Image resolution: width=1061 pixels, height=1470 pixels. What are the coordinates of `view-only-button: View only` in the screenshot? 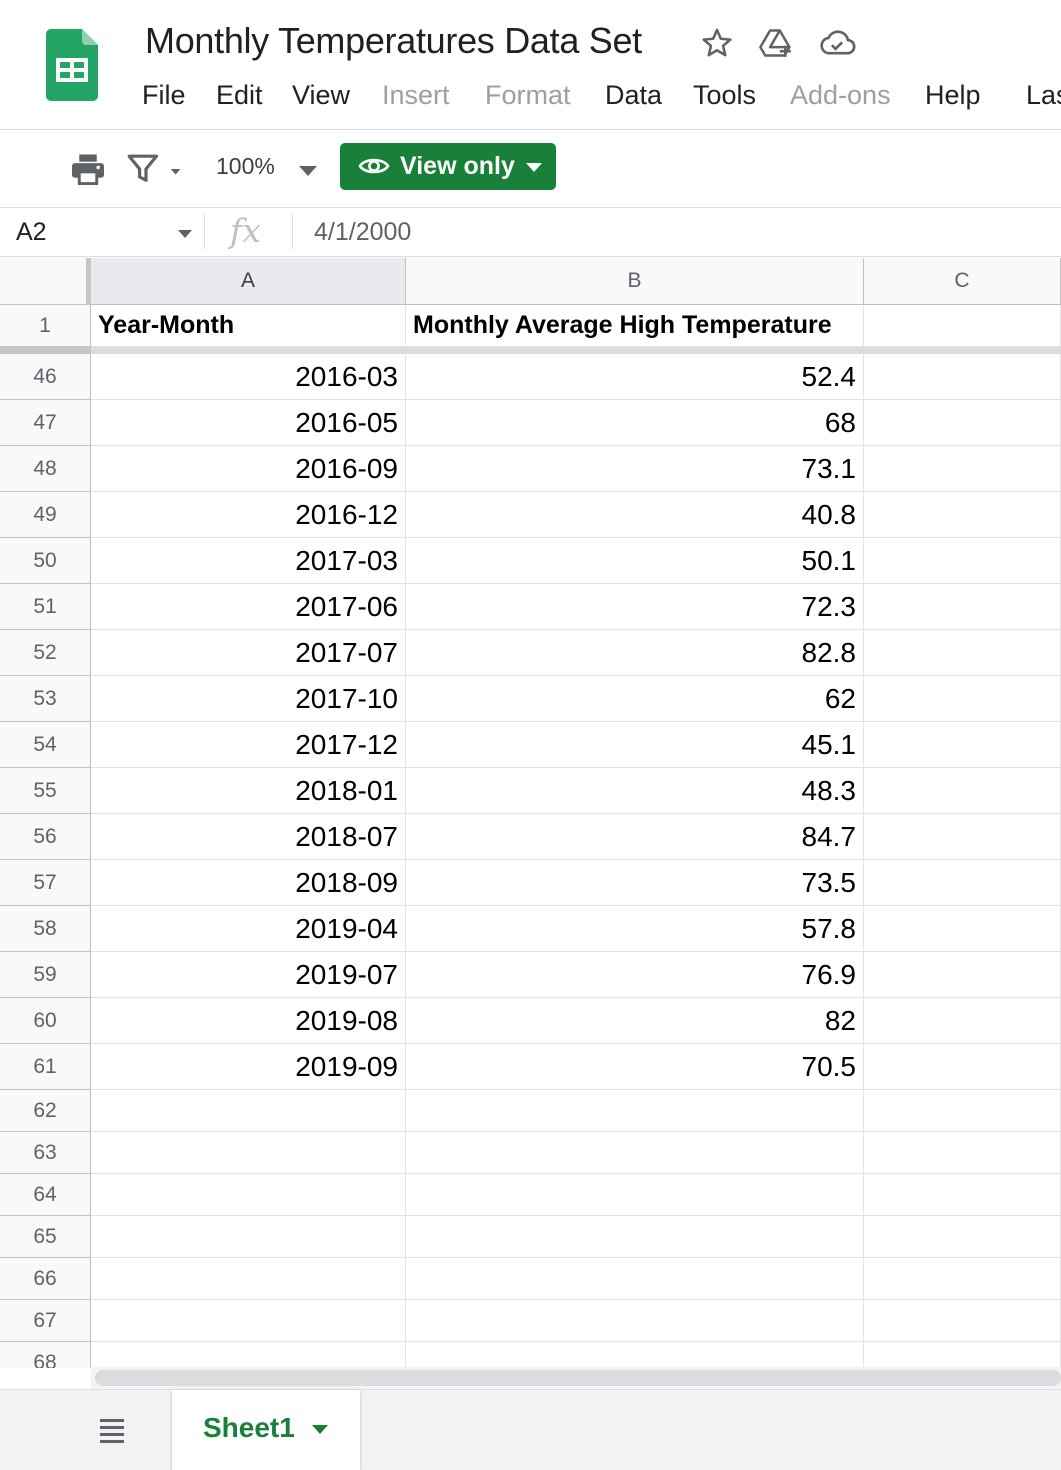 It's located at (448, 166).